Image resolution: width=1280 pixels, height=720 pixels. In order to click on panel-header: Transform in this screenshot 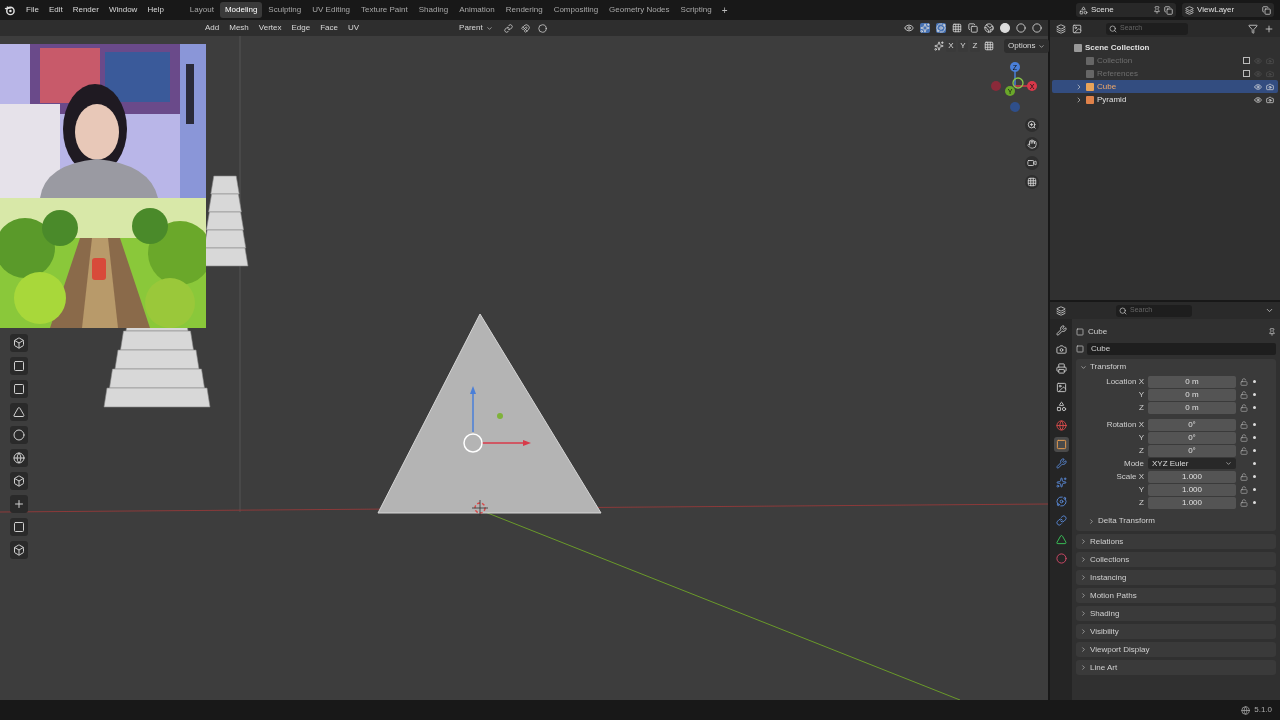, I will do `click(1176, 367)`.